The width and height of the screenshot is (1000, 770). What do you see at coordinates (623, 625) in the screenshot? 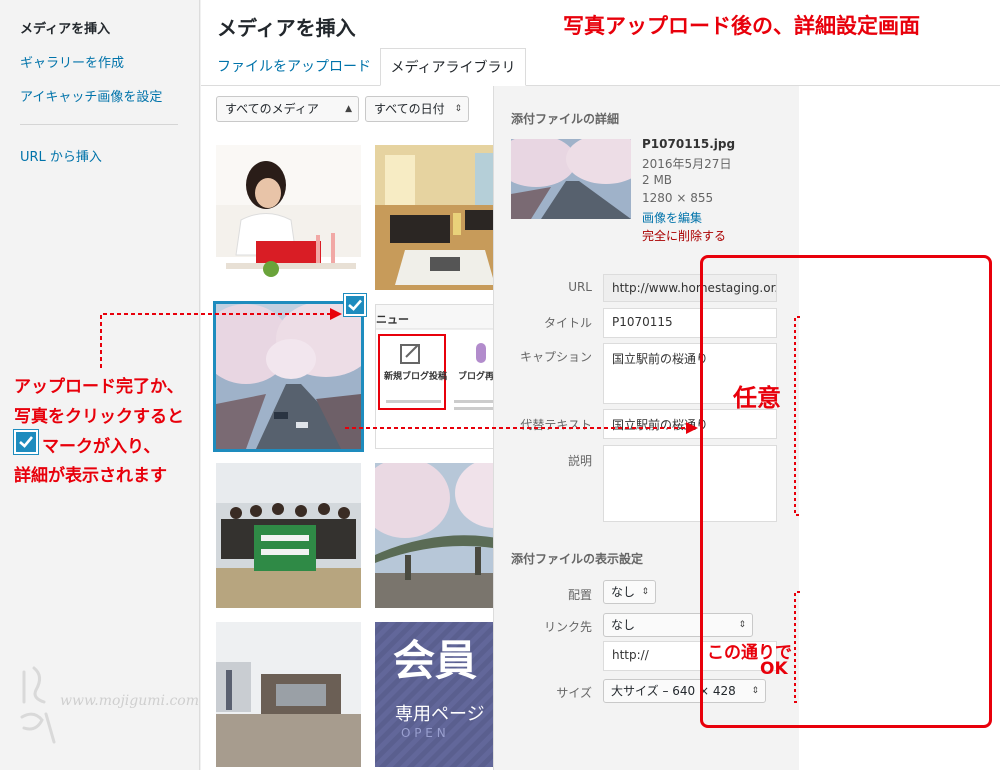
I see `link-to-value: なし` at bounding box center [623, 625].